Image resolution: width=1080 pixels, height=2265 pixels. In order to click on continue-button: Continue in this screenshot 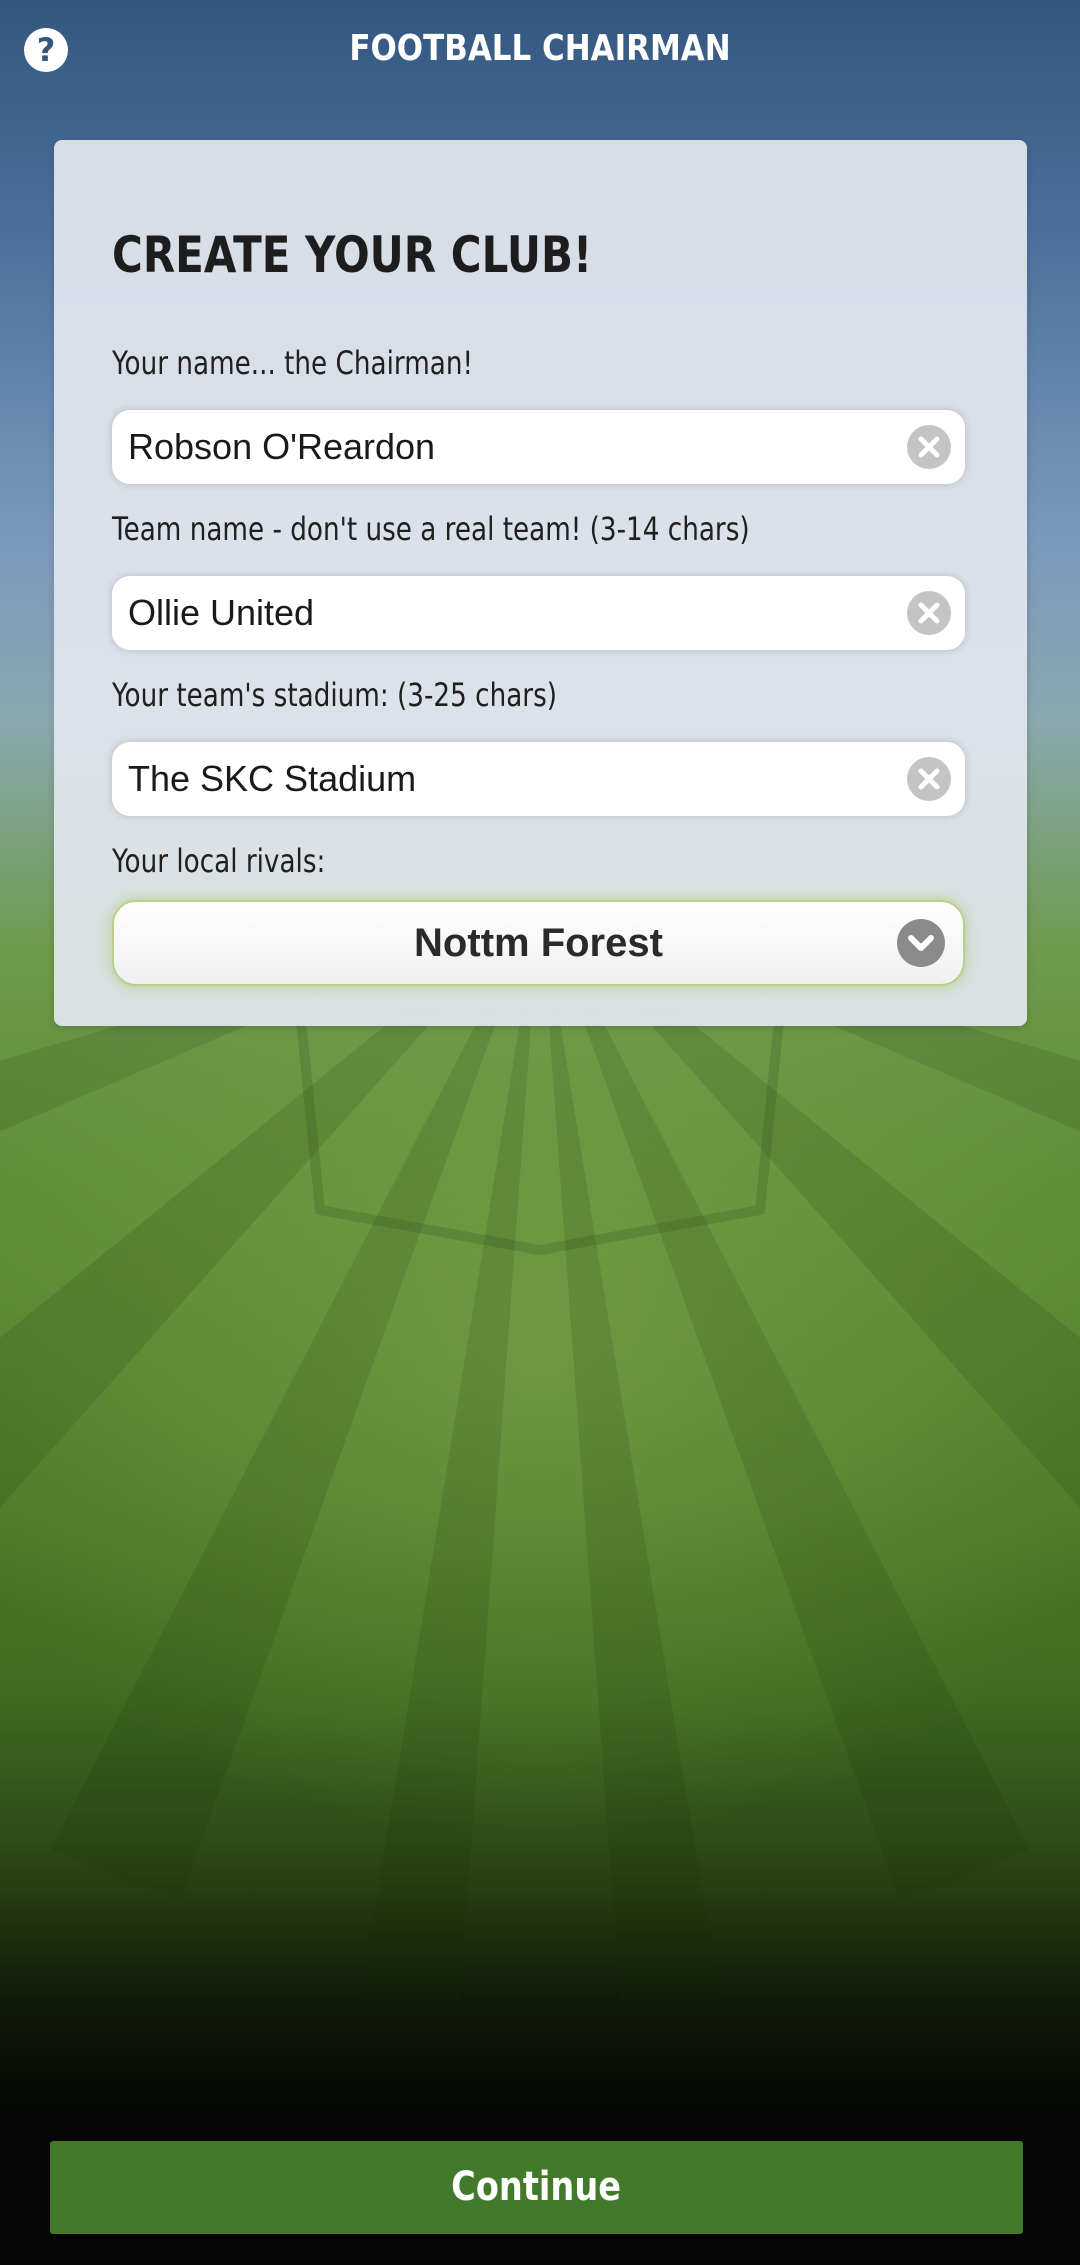, I will do `click(536, 2187)`.